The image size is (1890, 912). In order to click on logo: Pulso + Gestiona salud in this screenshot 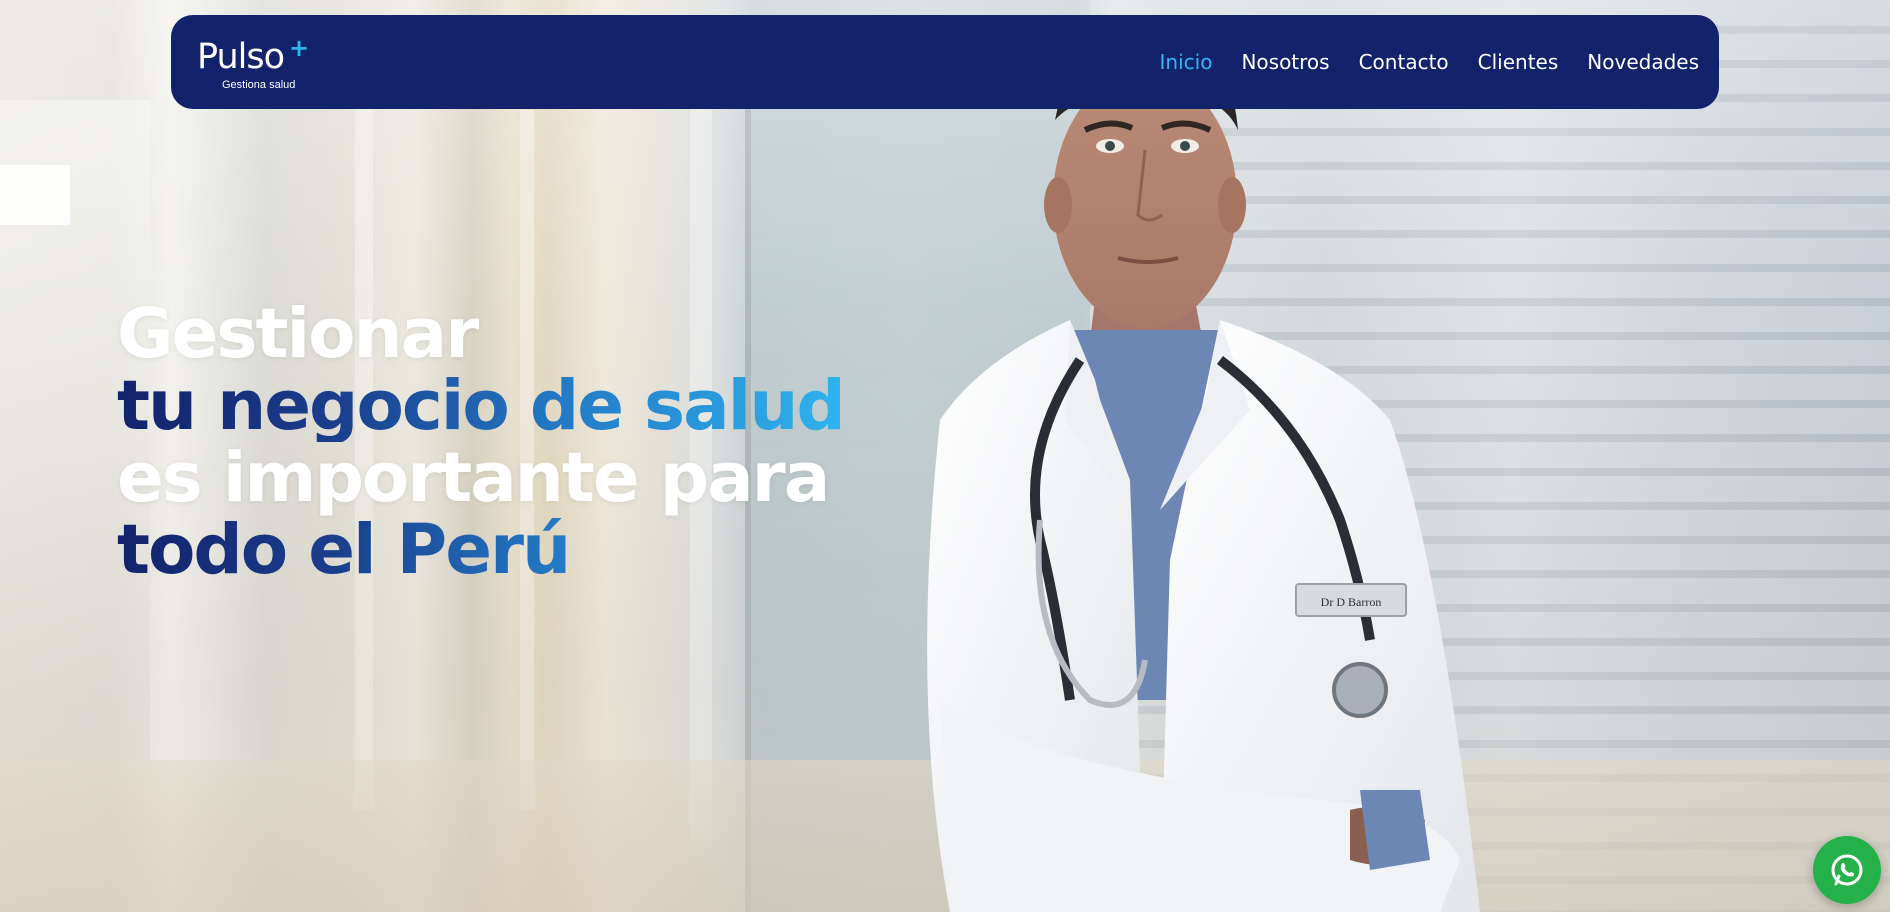, I will do `click(257, 62)`.